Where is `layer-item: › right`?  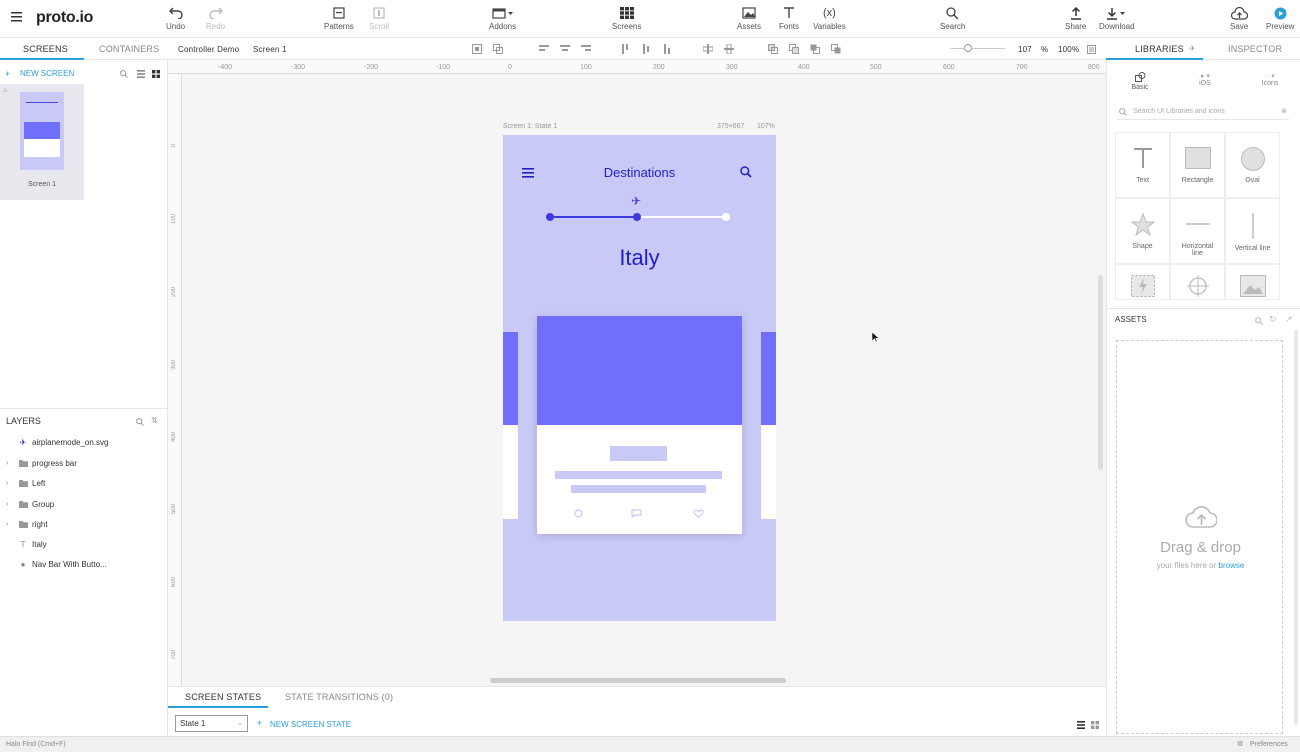
layer-item: › right is located at coordinates (27, 524).